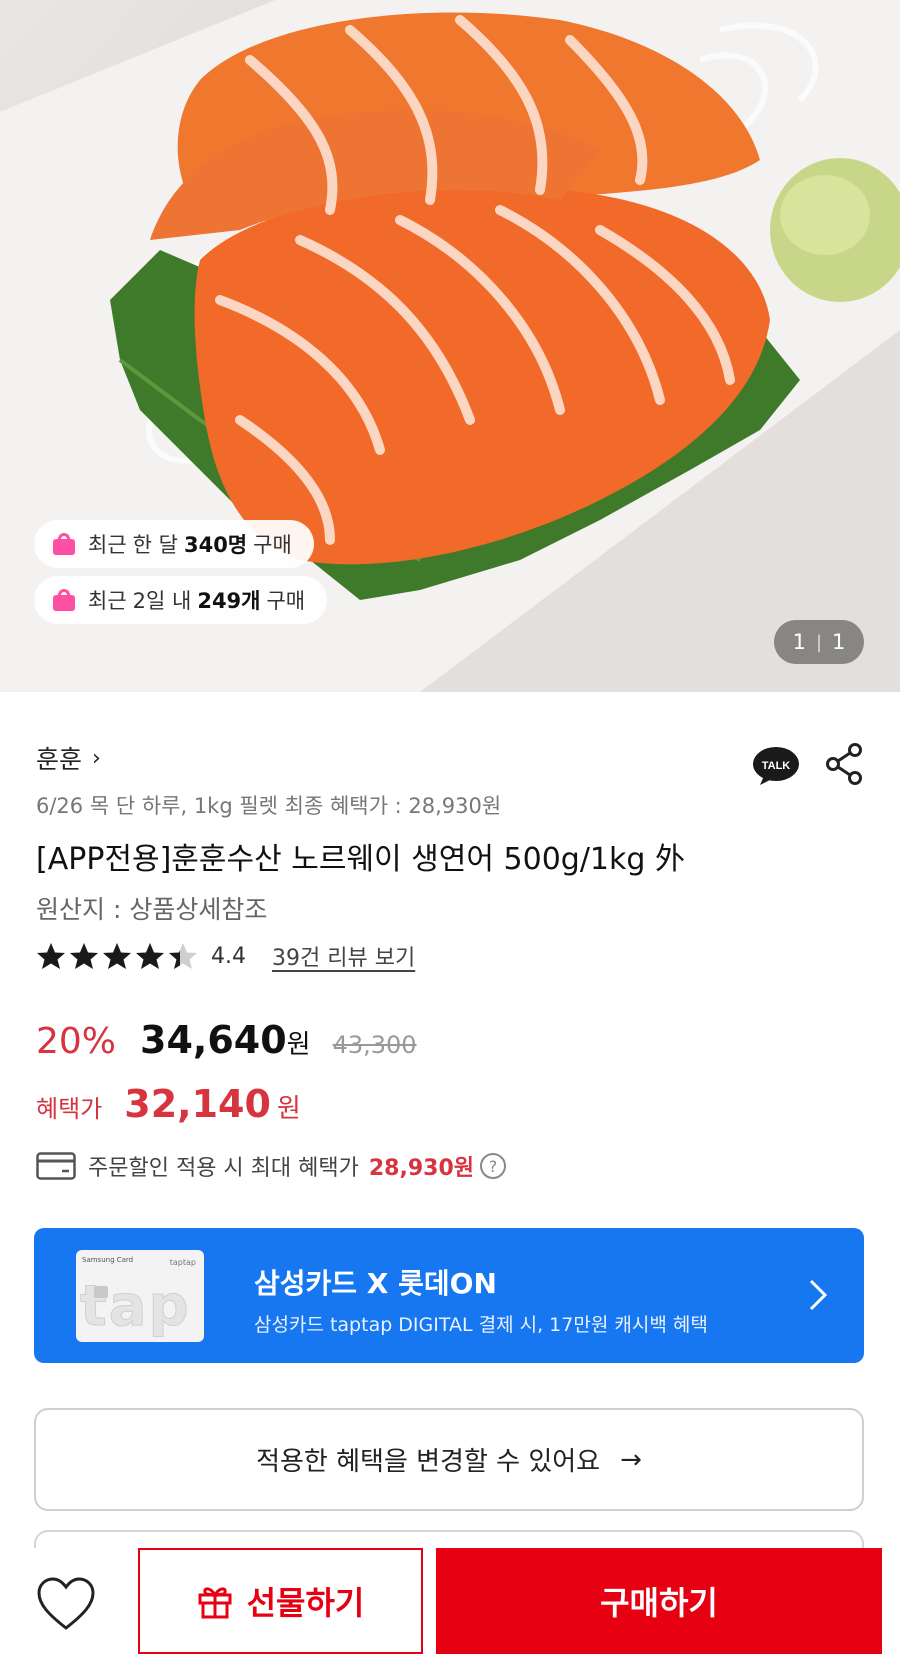 This screenshot has height=1669, width=900. I want to click on benefit-price-row: 혜택가 32,140 원, so click(168, 1104).